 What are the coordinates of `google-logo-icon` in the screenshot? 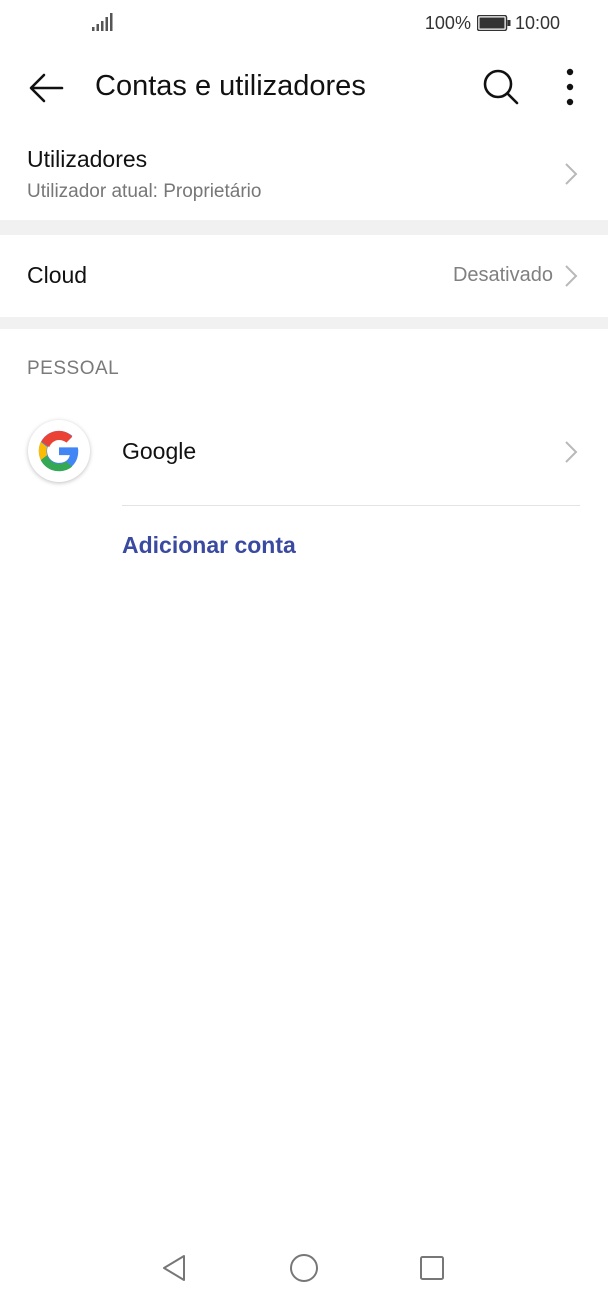 It's located at (58, 451).